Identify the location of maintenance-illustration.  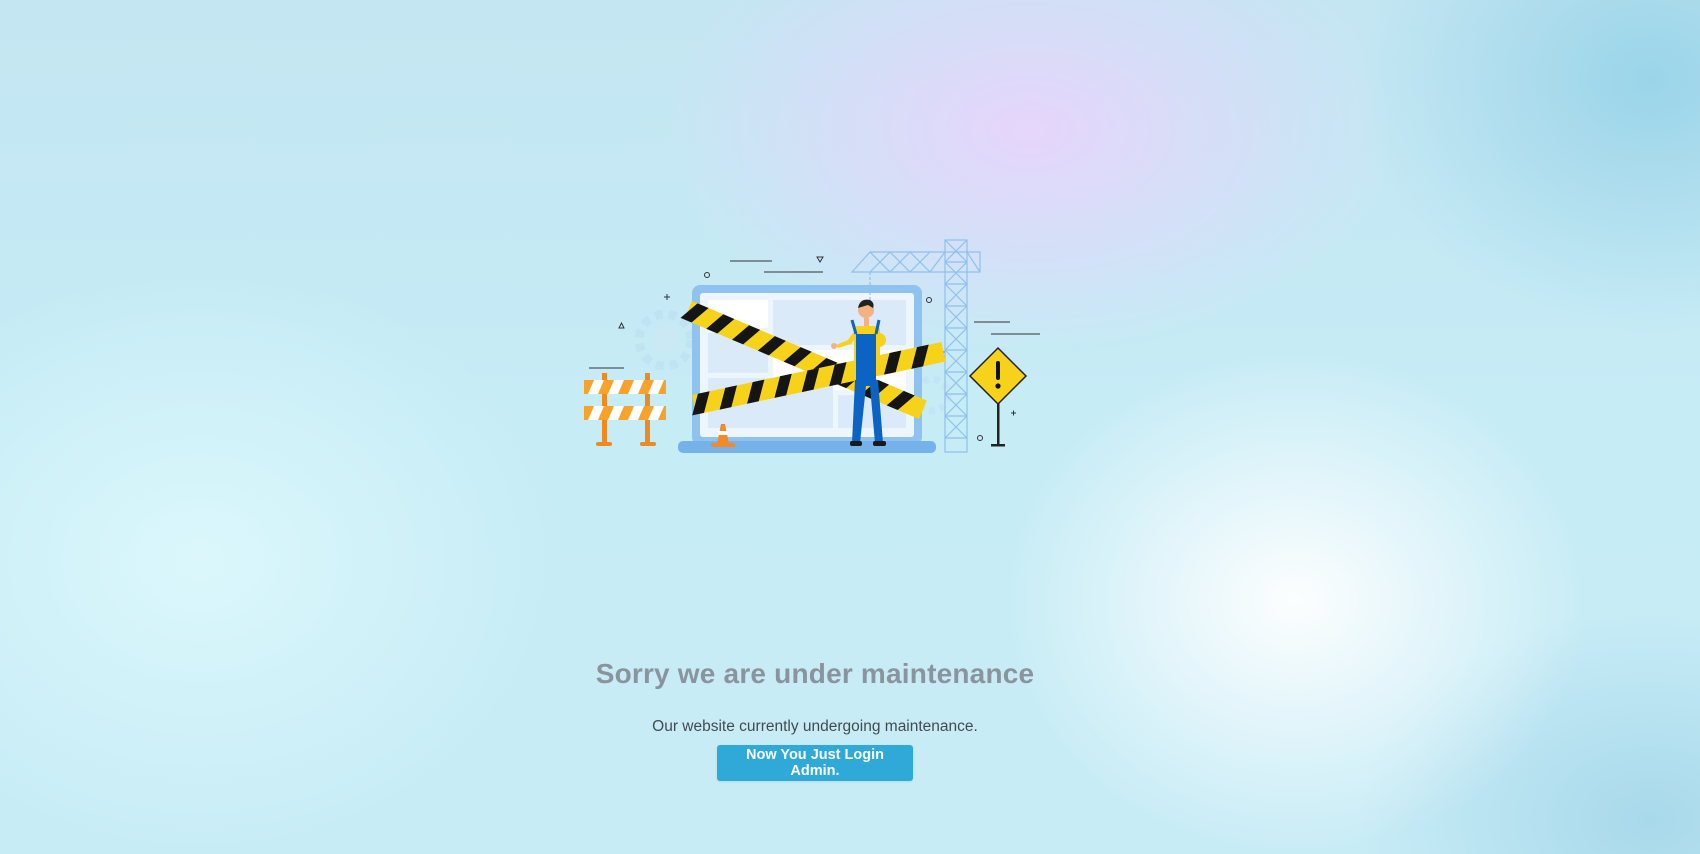
(812, 346).